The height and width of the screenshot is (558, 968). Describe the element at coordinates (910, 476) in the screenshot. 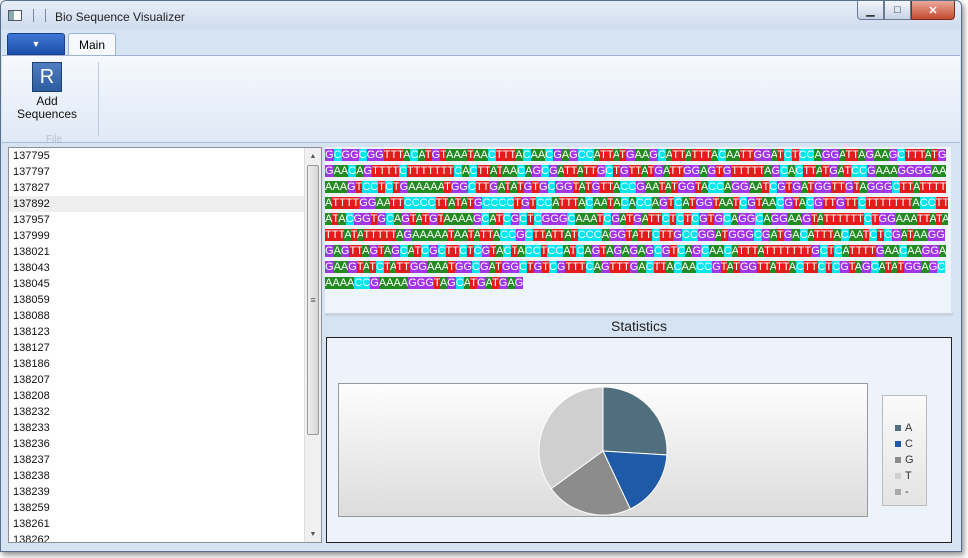

I see `legend-item: T` at that location.